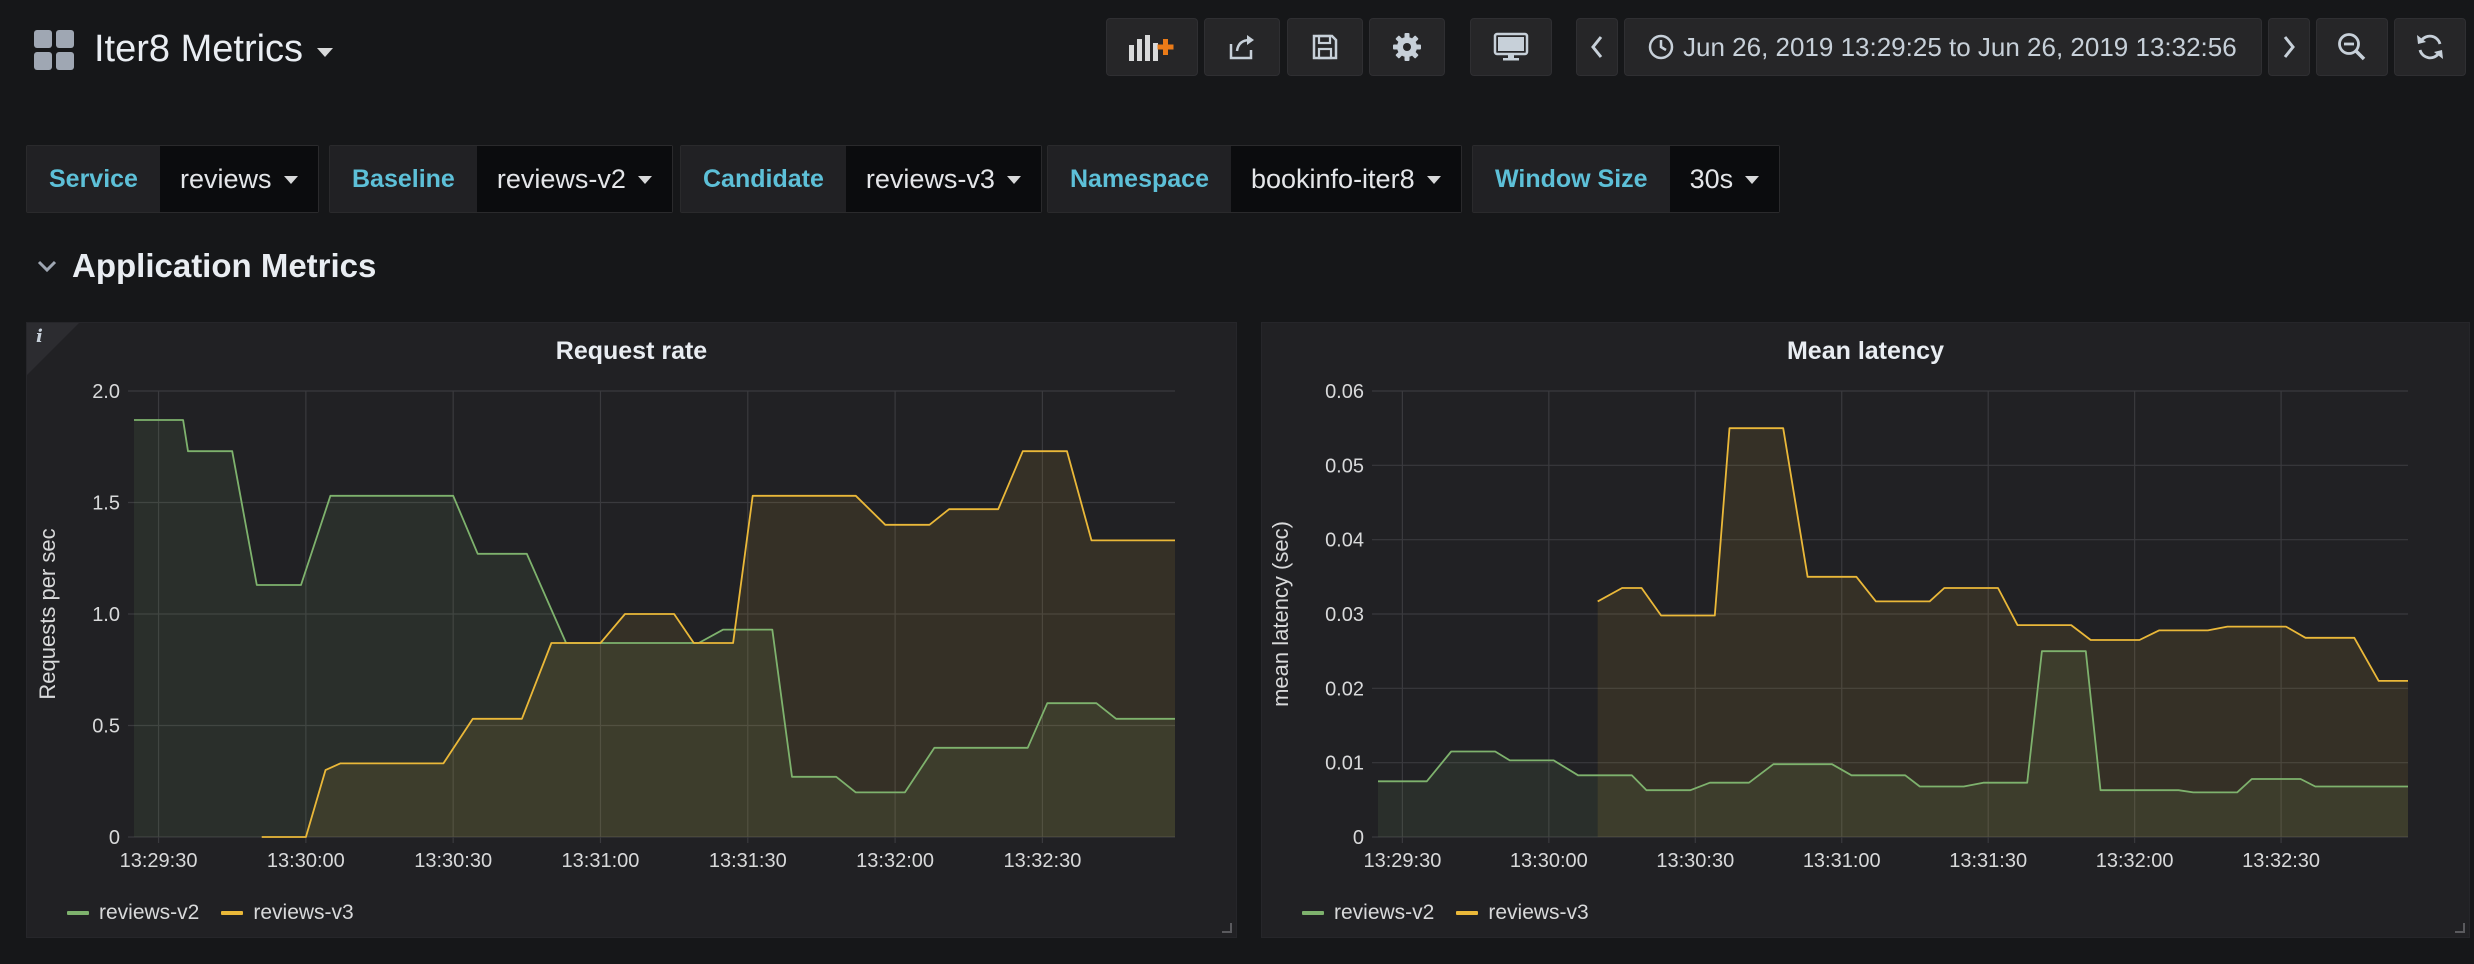 The height and width of the screenshot is (964, 2474). What do you see at coordinates (1711, 178) in the screenshot?
I see `variable-value: 30s` at bounding box center [1711, 178].